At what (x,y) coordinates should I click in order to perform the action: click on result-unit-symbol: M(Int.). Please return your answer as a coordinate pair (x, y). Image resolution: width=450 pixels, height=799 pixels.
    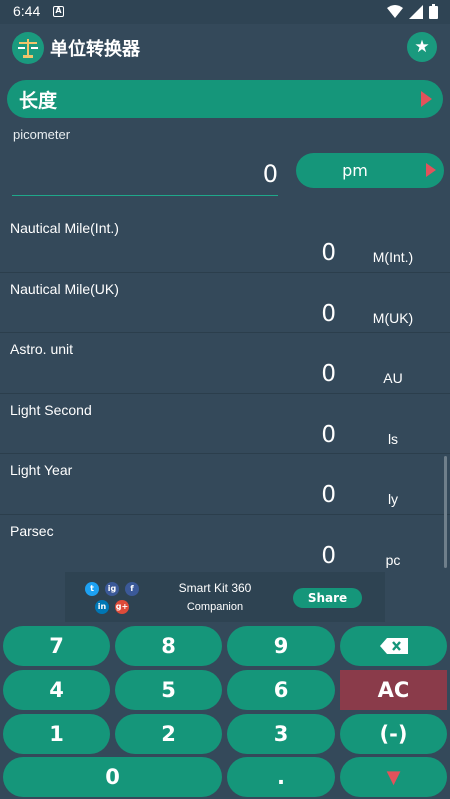
    Looking at the image, I should click on (393, 257).